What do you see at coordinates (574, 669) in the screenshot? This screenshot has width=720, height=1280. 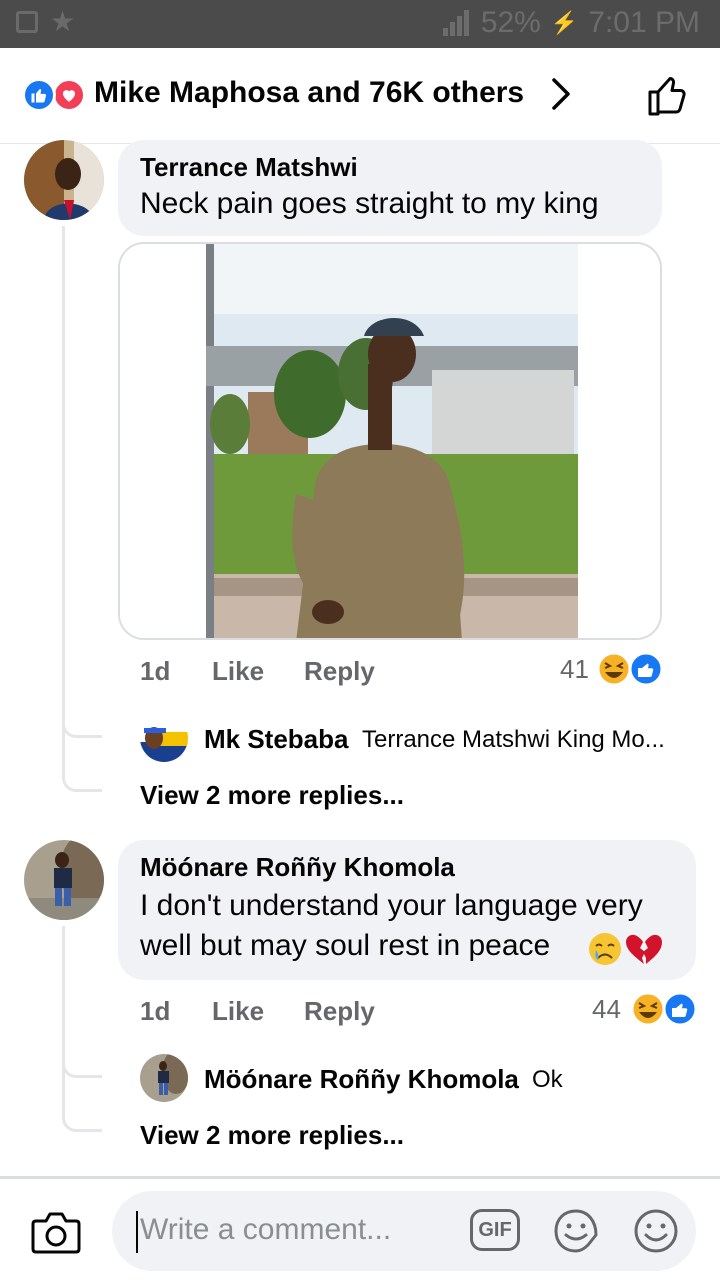 I see `reaction-count: 41` at bounding box center [574, 669].